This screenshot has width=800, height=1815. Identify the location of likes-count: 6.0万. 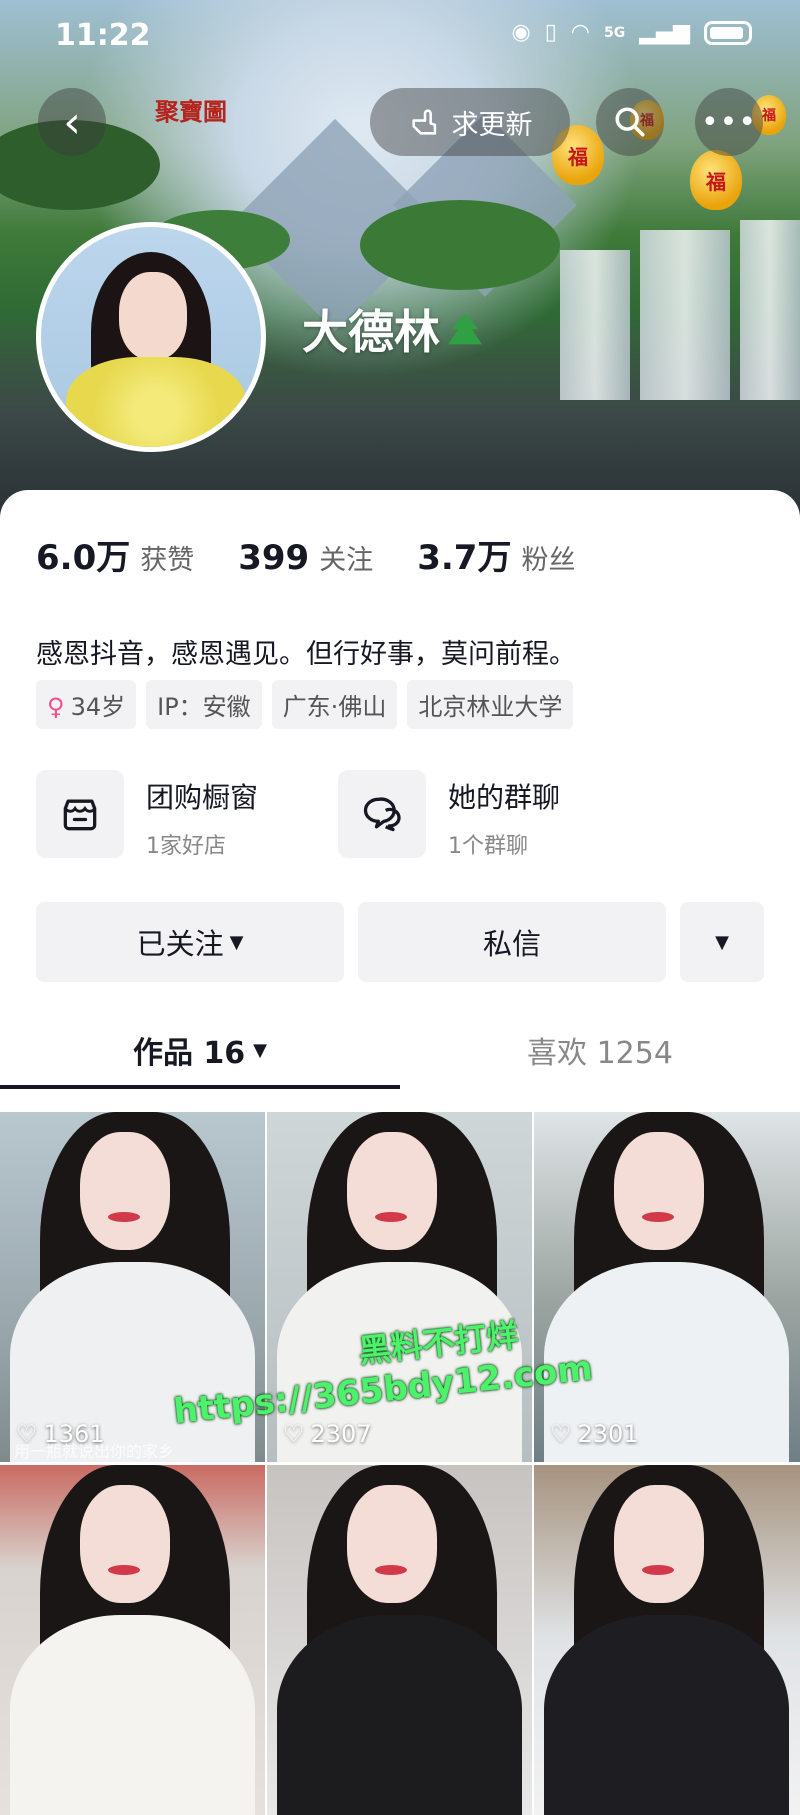
(83, 554).